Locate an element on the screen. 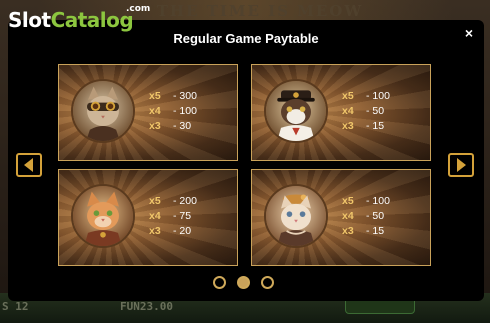 This screenshot has height=323, width=490. pay-row: x4- 100 is located at coordinates (173, 111).